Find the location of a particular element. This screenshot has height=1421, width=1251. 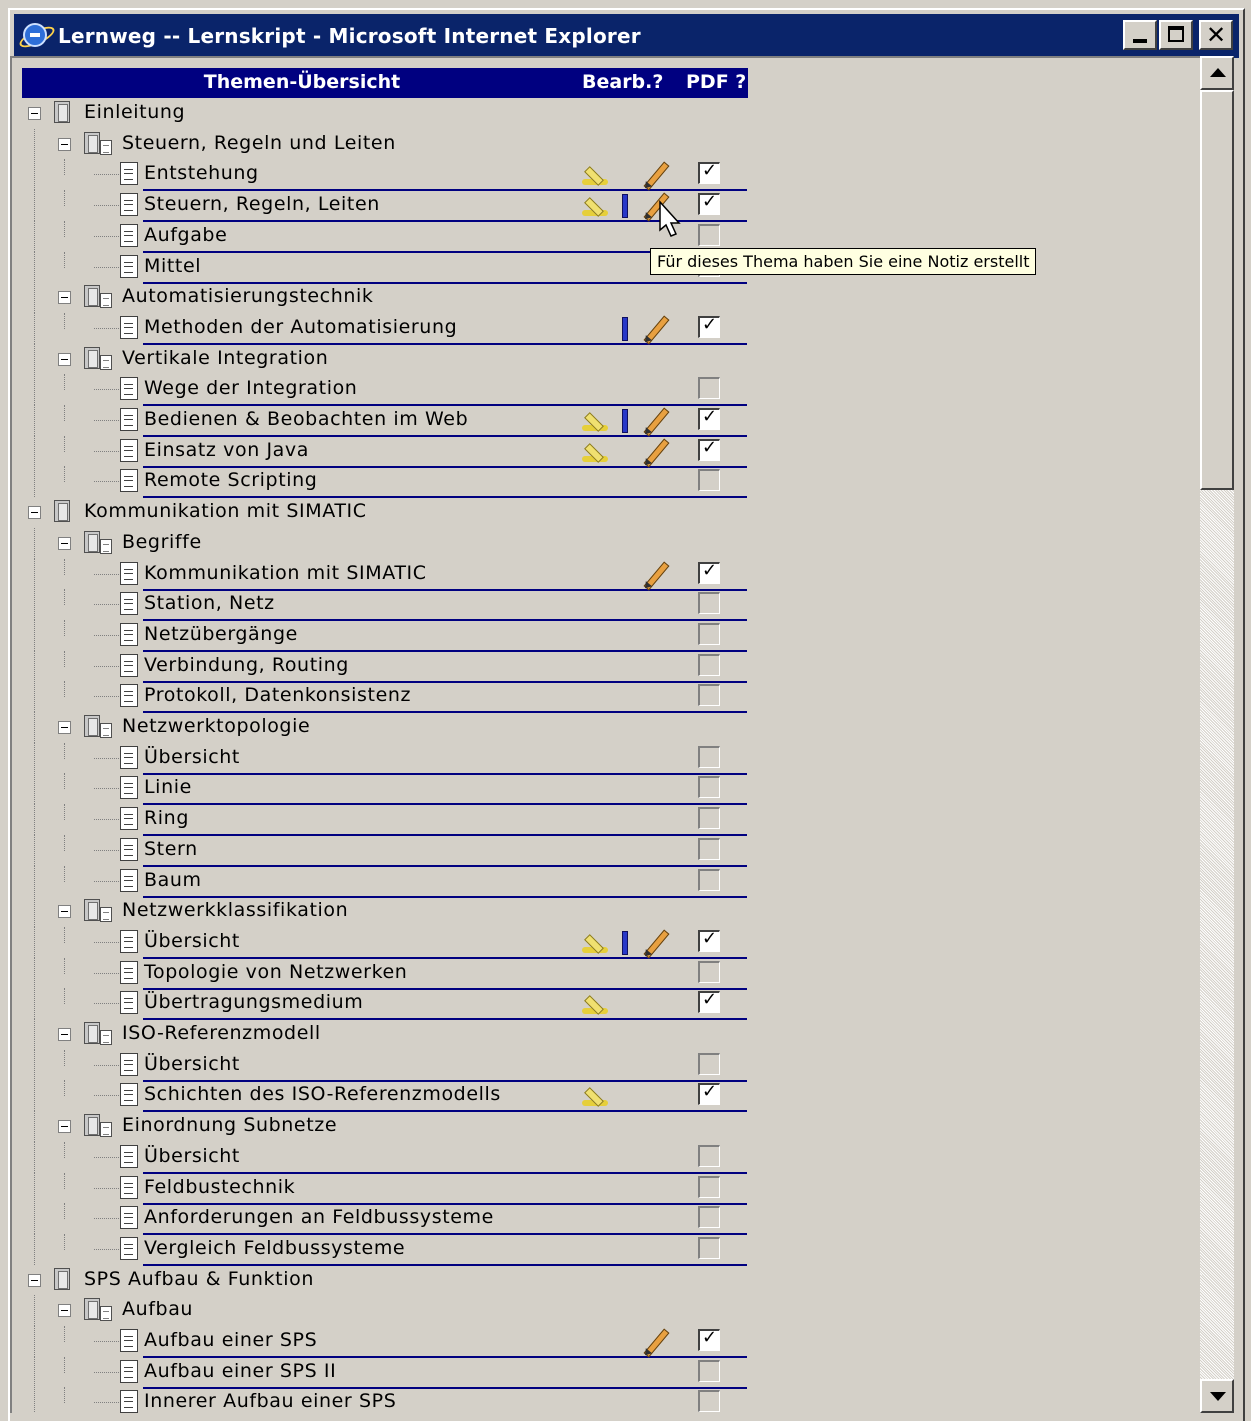

topic-label: Linie is located at coordinates (168, 787).